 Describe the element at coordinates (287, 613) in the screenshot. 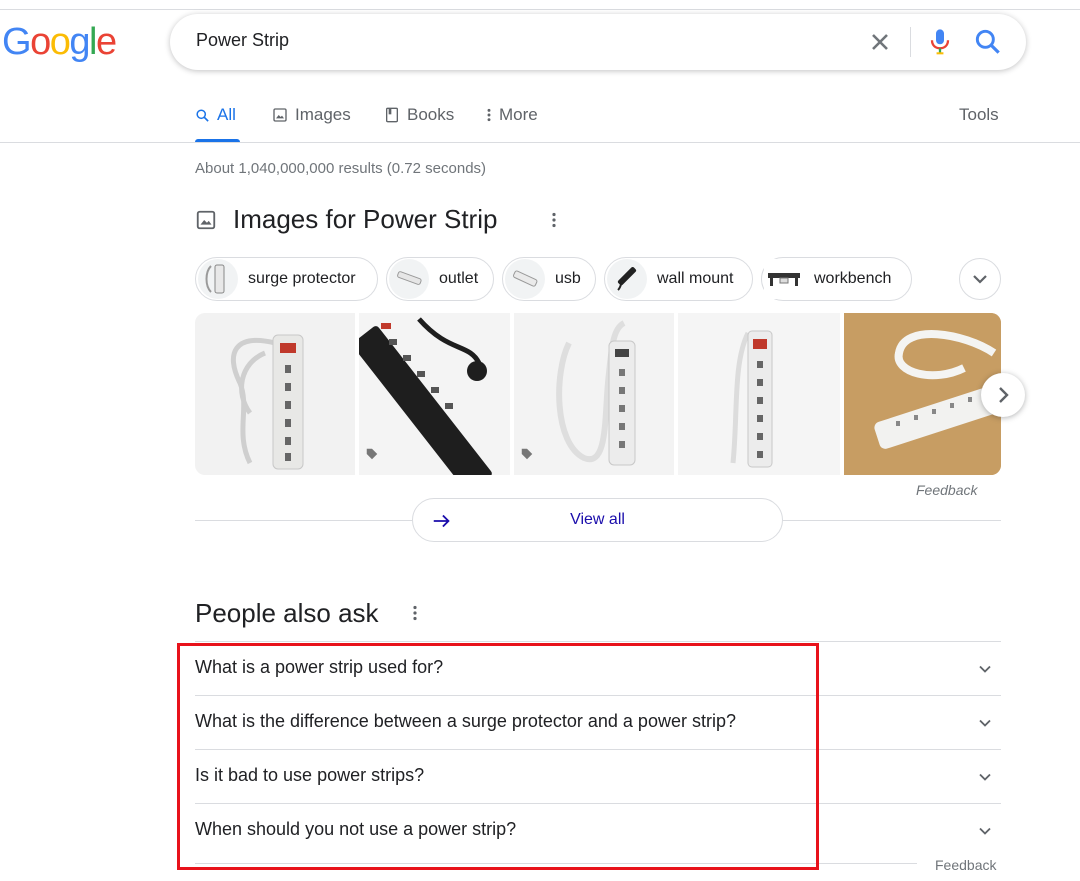

I see `people-also-ask-title: People also ask` at that location.